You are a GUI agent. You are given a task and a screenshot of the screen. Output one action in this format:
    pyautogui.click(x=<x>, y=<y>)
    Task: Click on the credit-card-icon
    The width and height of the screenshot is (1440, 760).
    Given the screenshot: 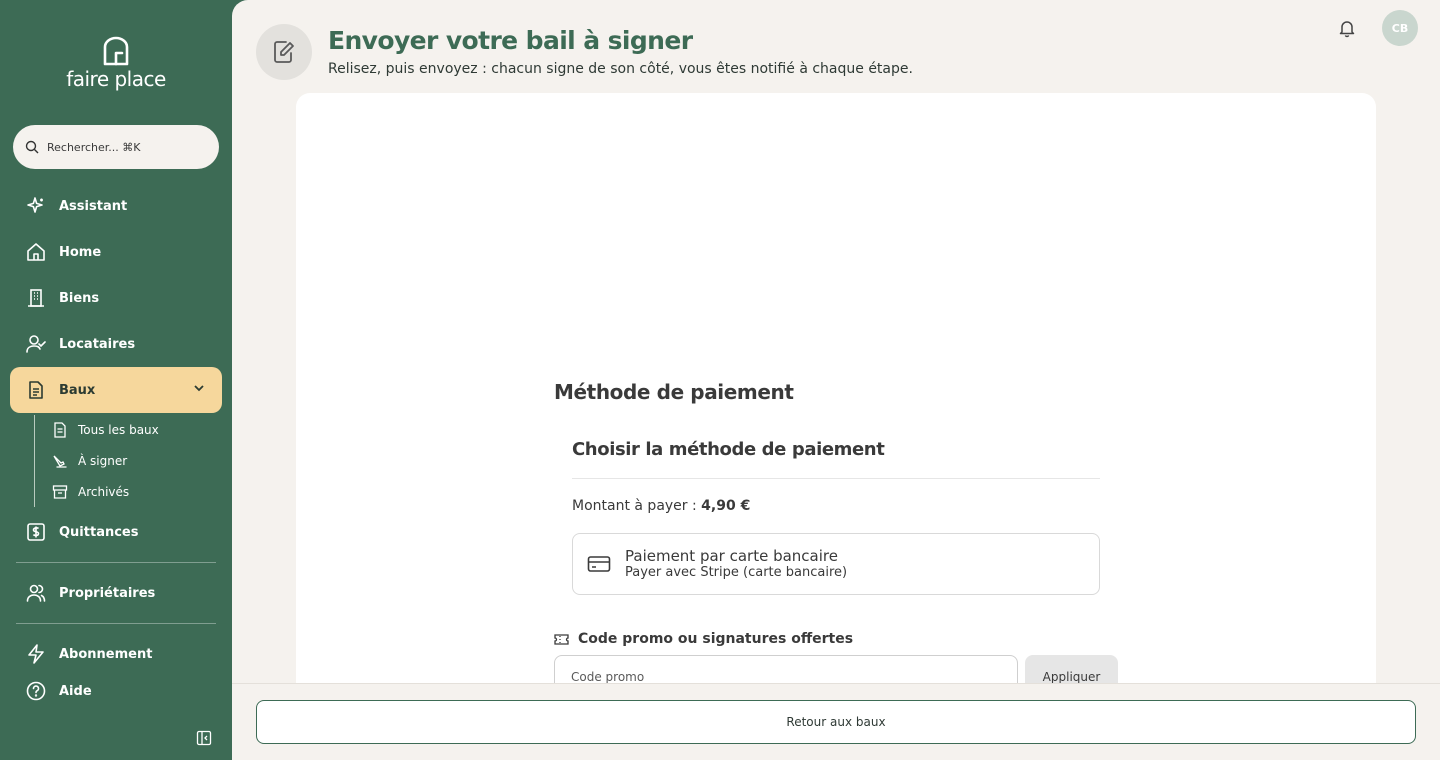 What is the action you would take?
    pyautogui.click(x=599, y=564)
    